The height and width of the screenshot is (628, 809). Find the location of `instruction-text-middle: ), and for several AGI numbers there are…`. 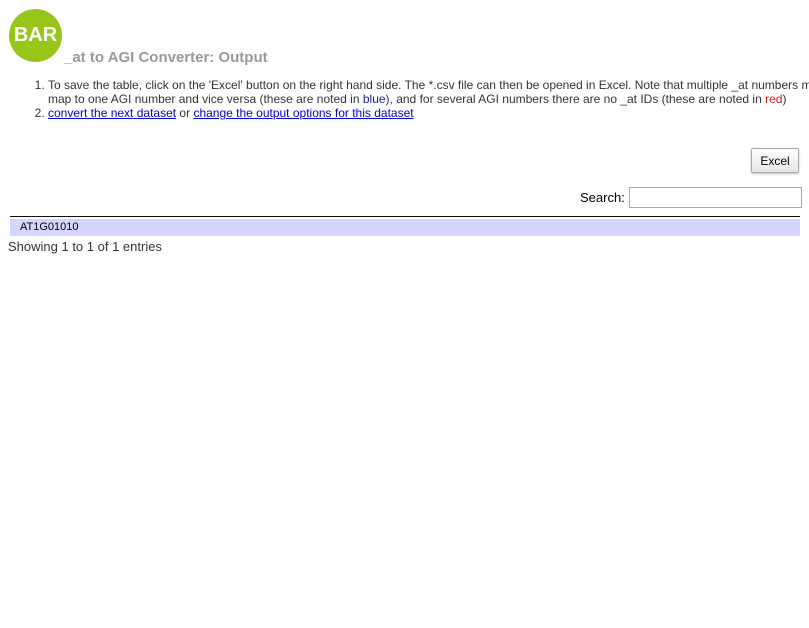

instruction-text-middle: ), and for several AGI numbers there are… is located at coordinates (575, 99).